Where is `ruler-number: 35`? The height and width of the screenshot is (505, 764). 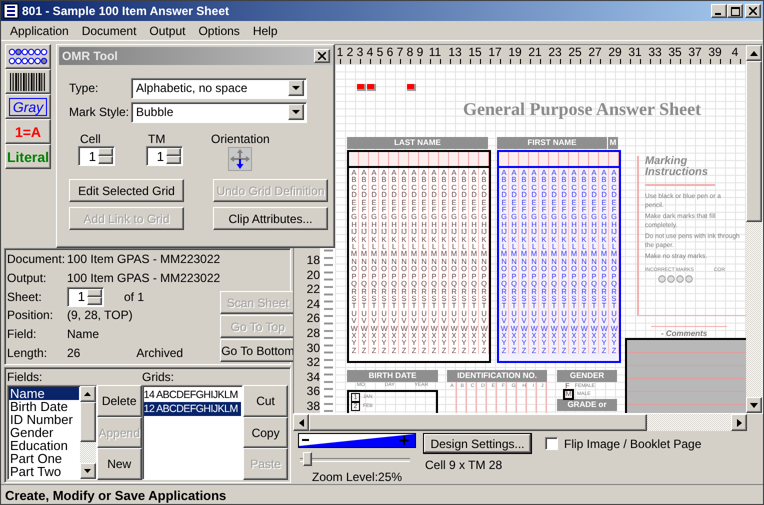 ruler-number: 35 is located at coordinates (675, 53).